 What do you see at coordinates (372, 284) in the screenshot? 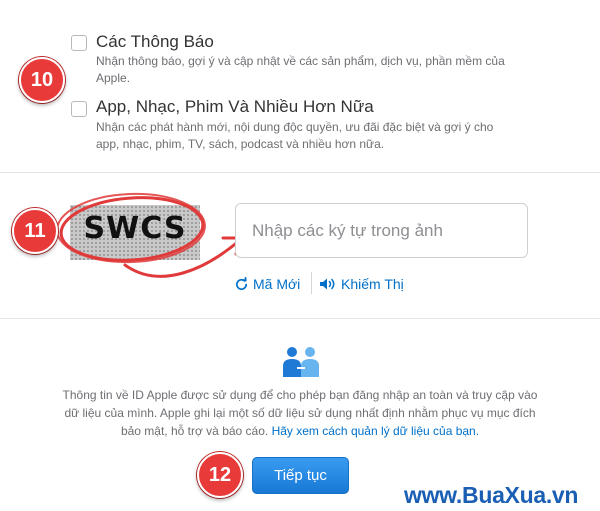
I see `audio-captcha-label: Khiếm Thị` at bounding box center [372, 284].